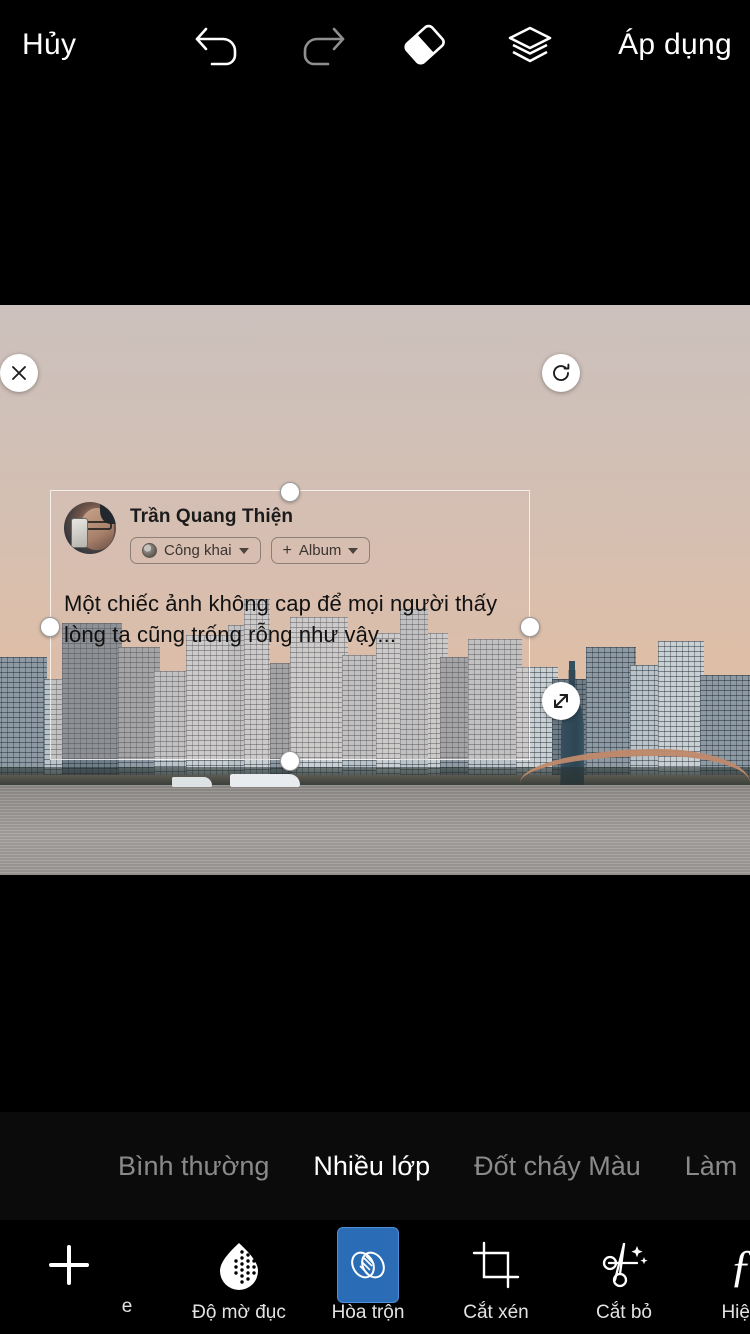  I want to click on post-author-name: Trần Quang Thiện, so click(212, 516).